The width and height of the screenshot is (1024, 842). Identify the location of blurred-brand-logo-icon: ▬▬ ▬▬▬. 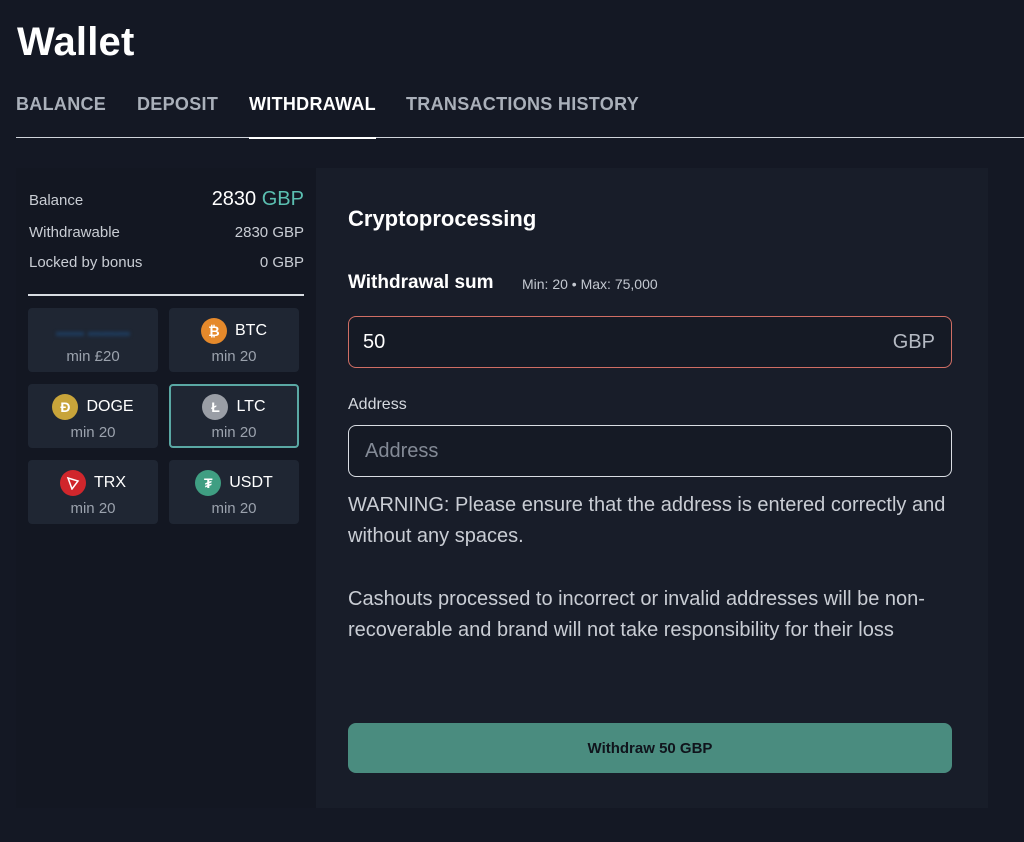
(93, 331).